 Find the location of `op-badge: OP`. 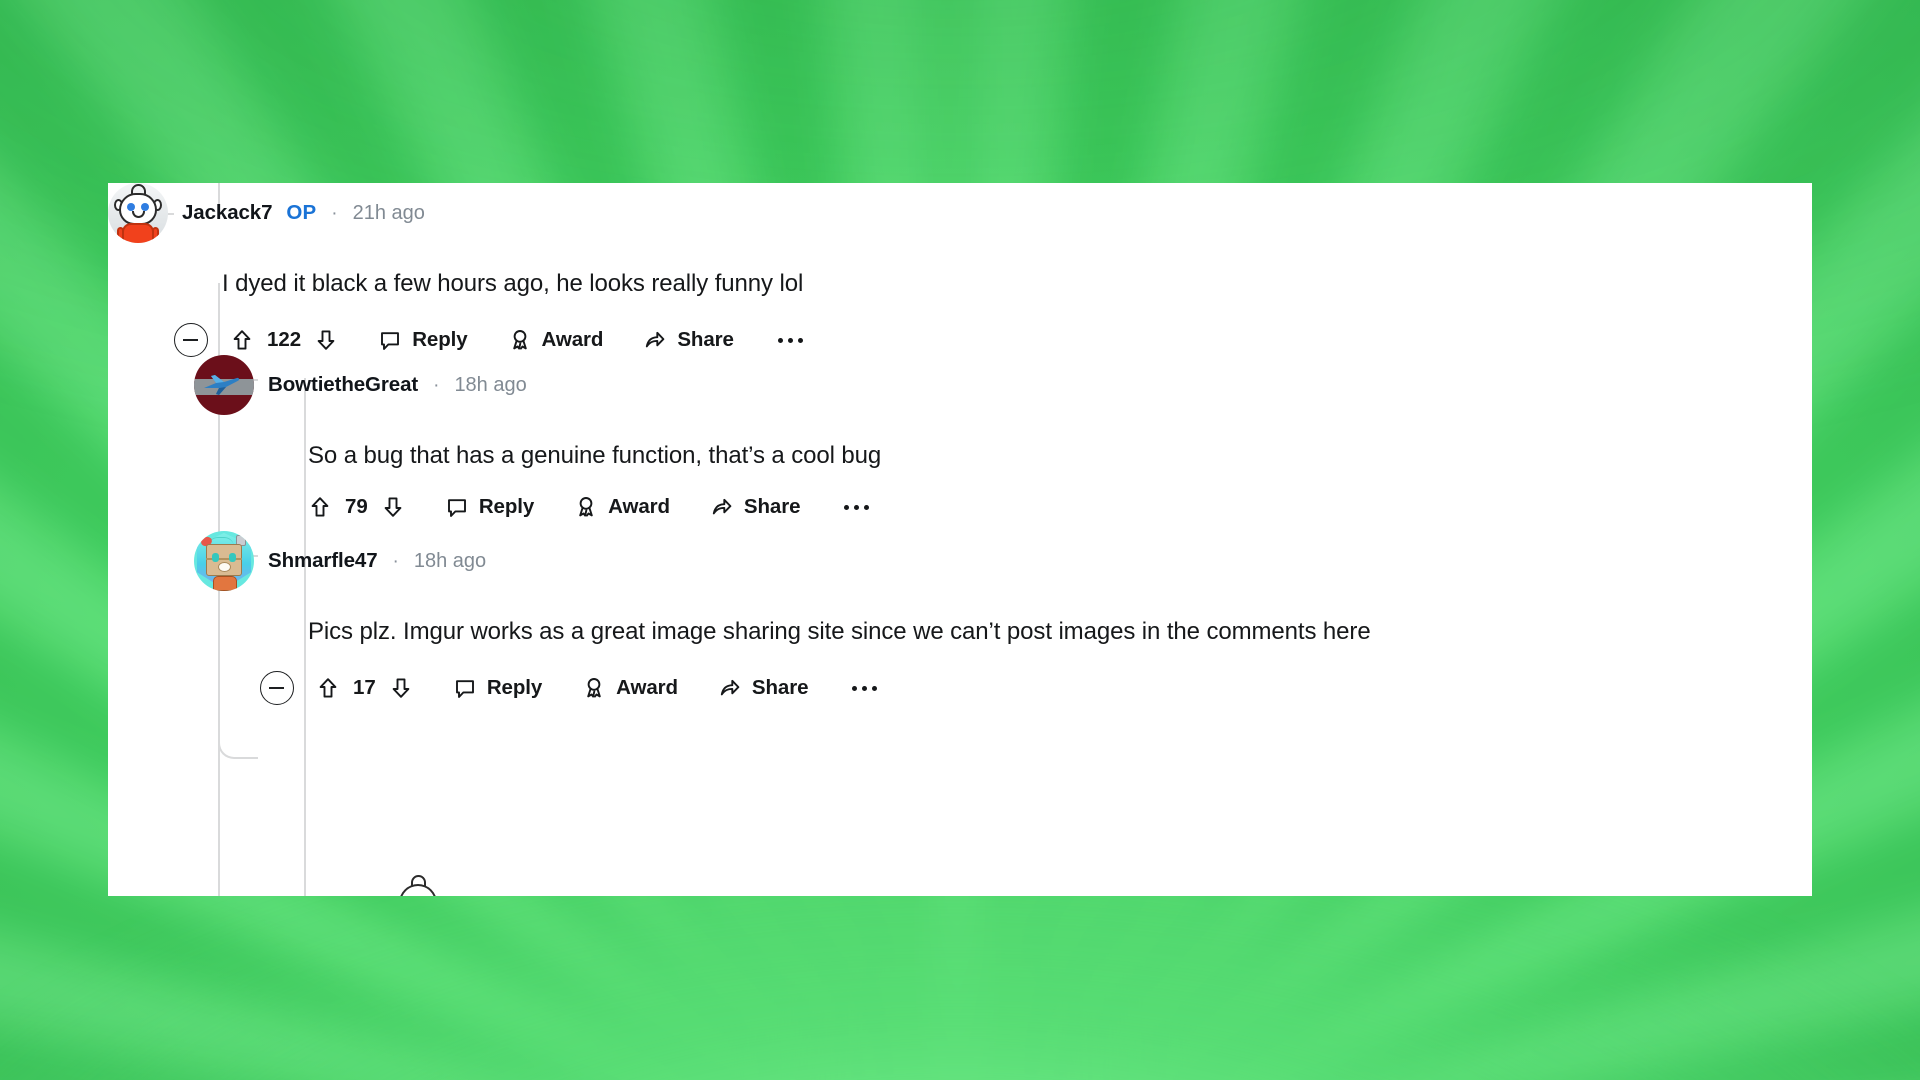

op-badge: OP is located at coordinates (301, 212).